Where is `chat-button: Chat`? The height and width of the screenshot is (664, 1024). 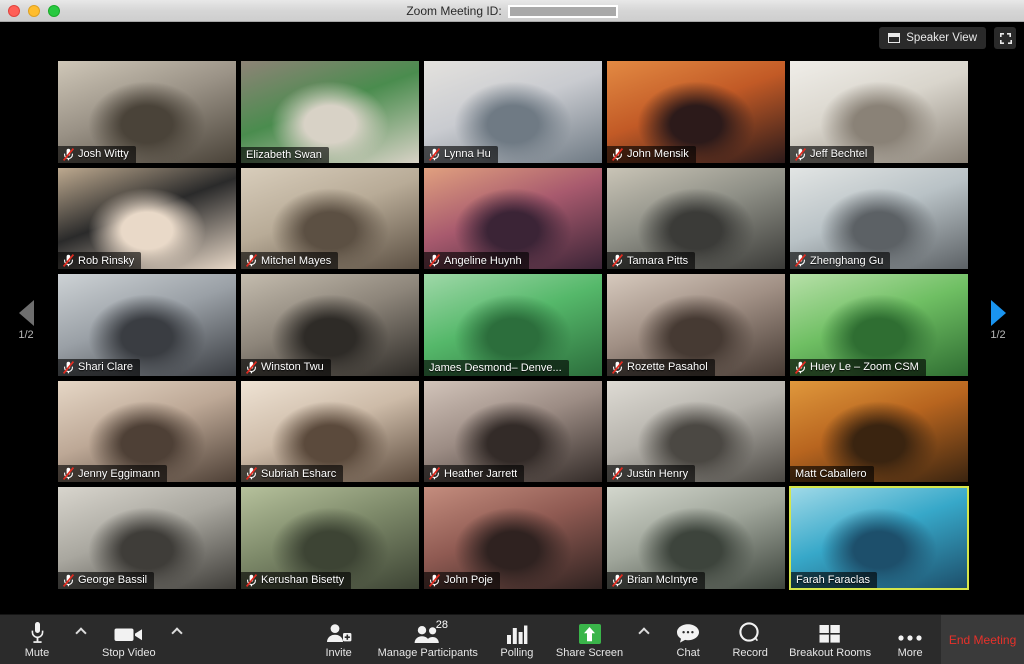 chat-button: Chat is located at coordinates (688, 639).